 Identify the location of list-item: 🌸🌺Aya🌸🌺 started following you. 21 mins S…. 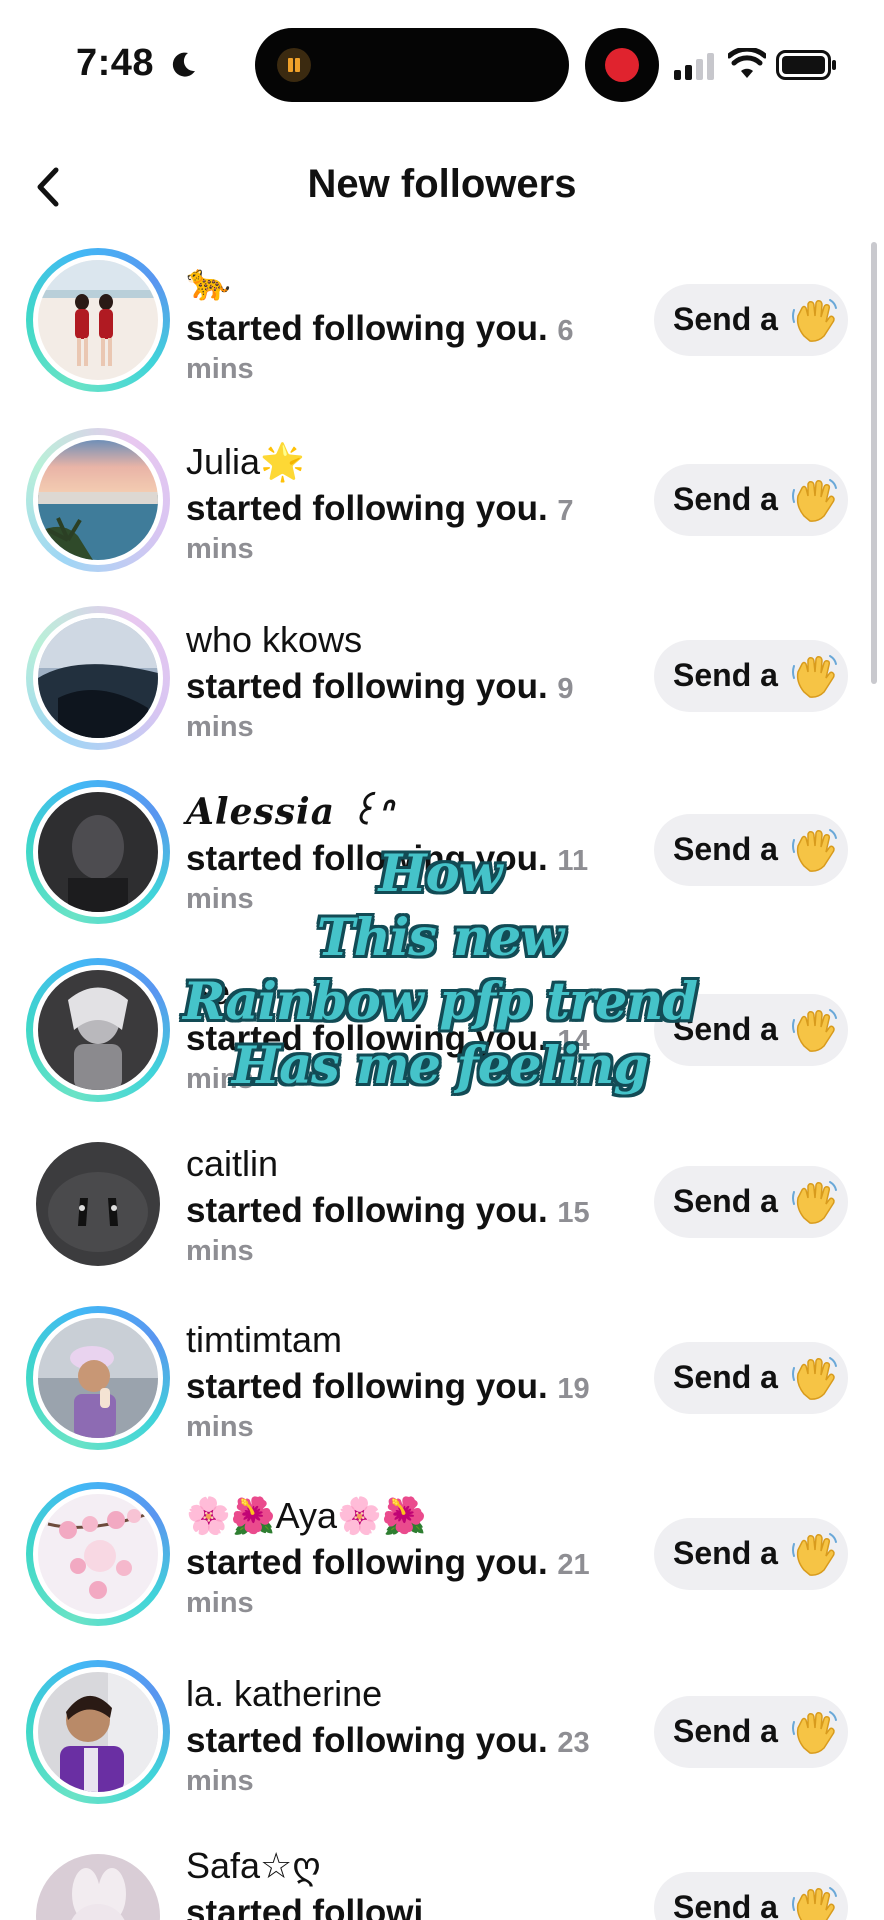
(435, 1569).